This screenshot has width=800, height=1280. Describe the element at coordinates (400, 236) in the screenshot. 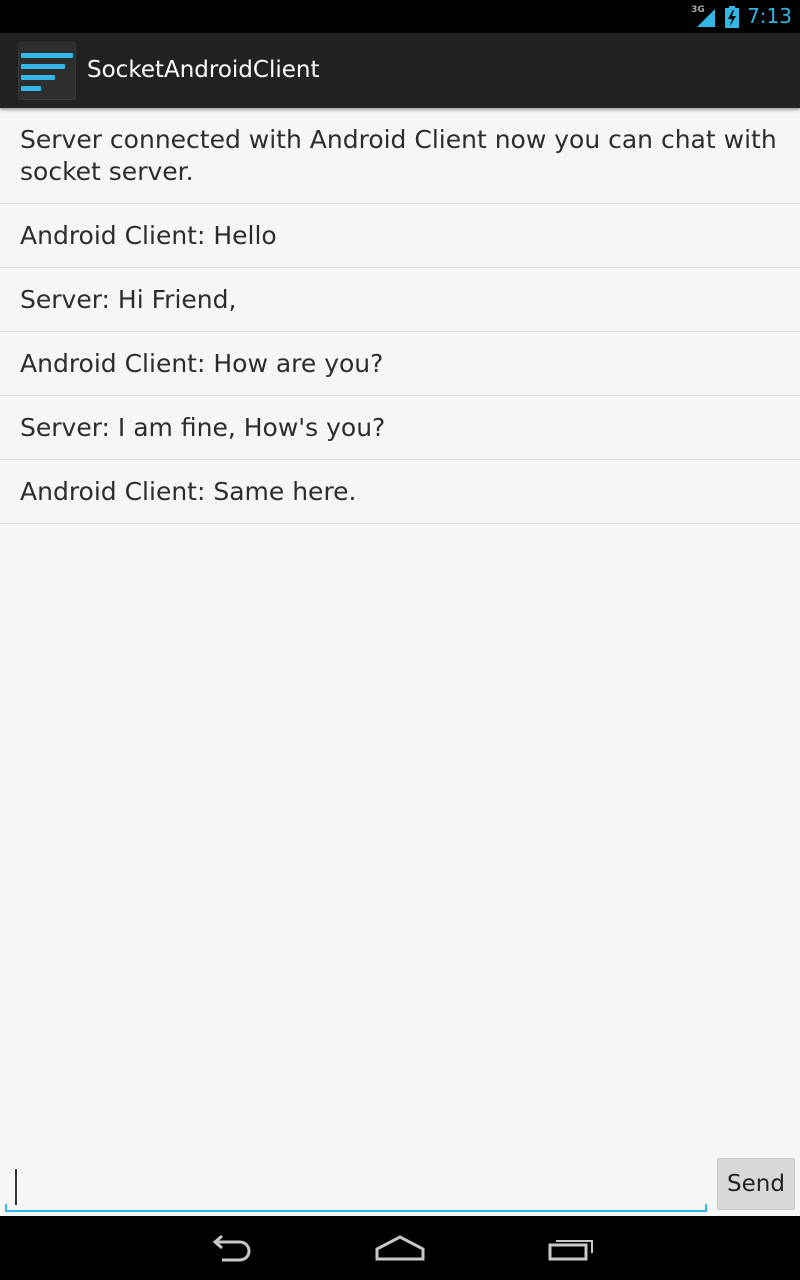

I see `list-item: Android Client: Hello` at that location.